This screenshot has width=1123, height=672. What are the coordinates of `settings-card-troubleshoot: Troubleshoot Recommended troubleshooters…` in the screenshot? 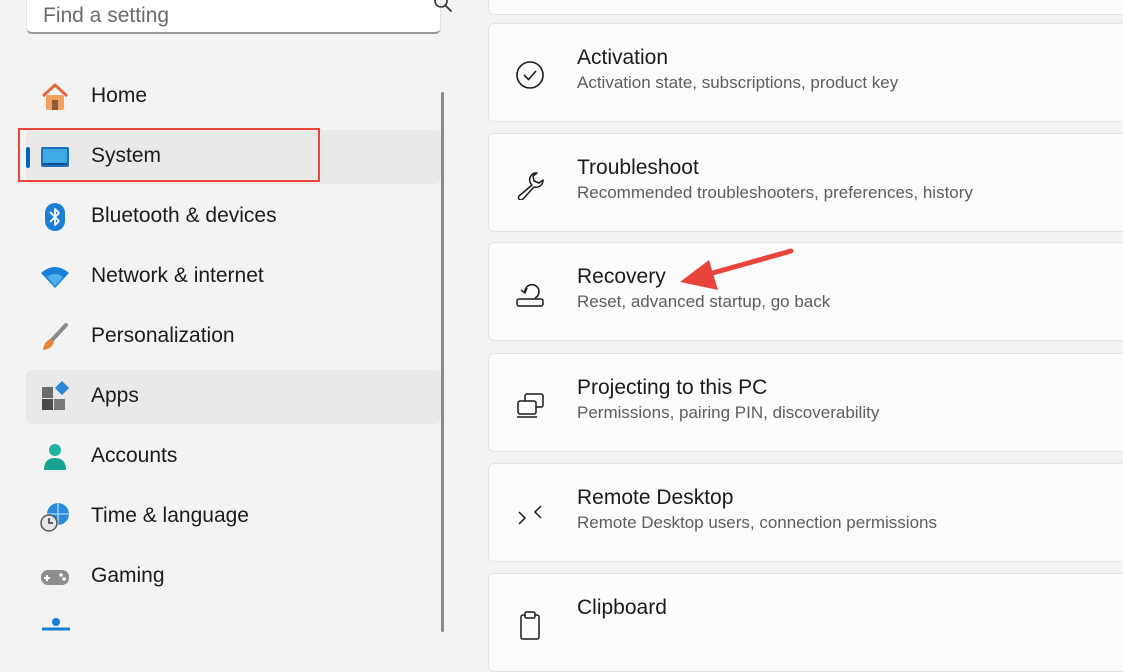 It's located at (805, 182).